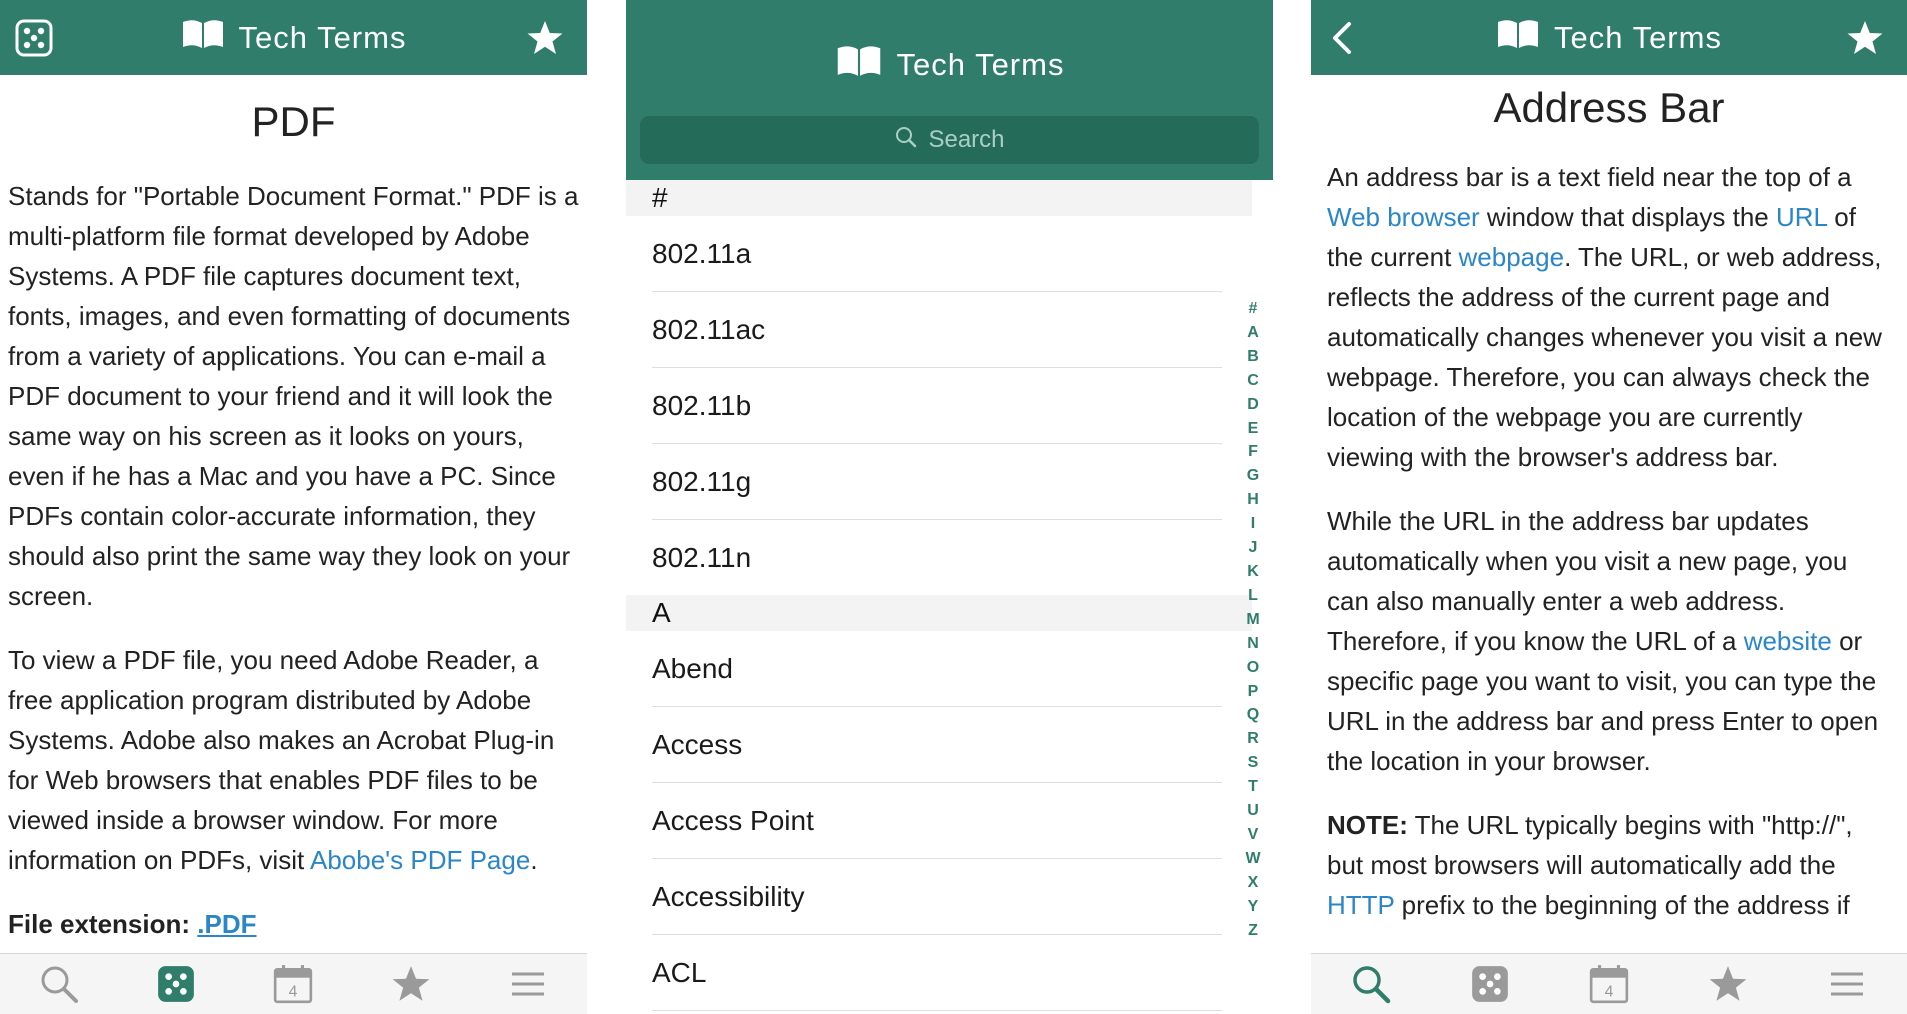 The height and width of the screenshot is (1014, 1907). What do you see at coordinates (939, 613) in the screenshot?
I see `section-header: A` at bounding box center [939, 613].